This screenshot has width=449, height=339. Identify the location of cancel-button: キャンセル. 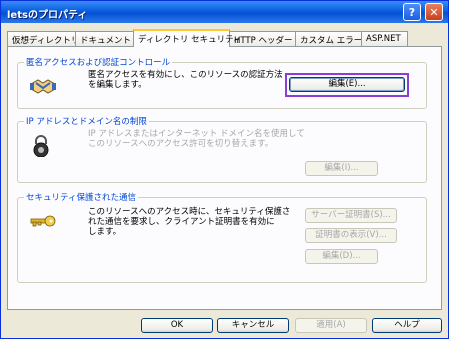
(253, 325).